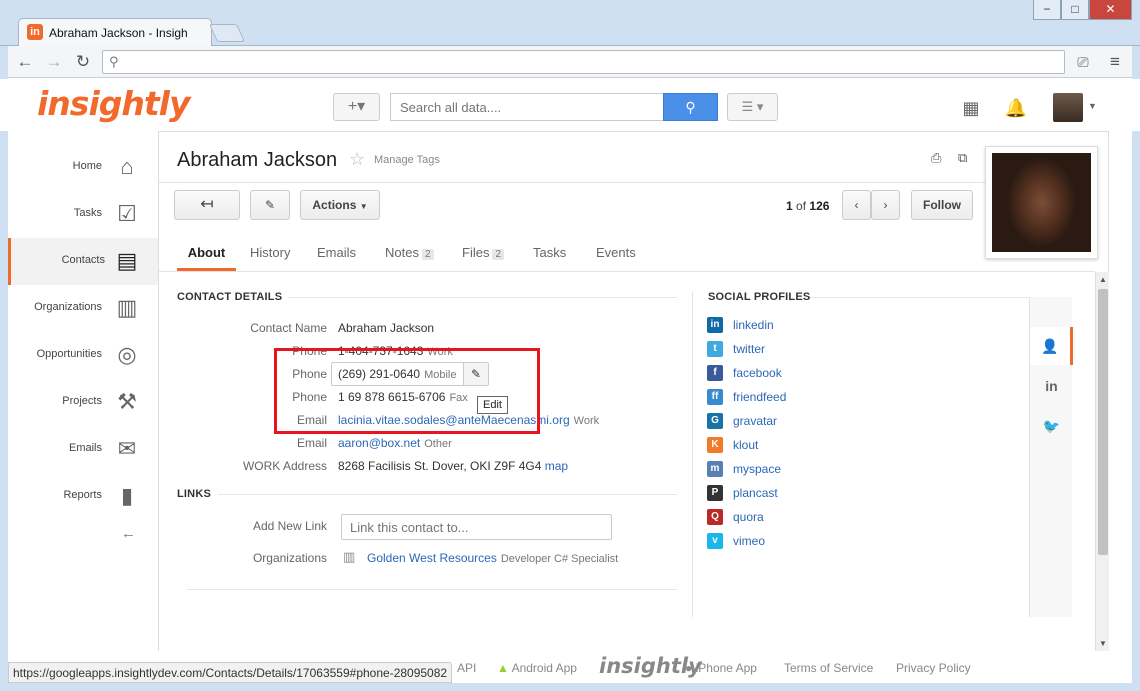  I want to click on address-bar: ⚲, so click(583, 62).